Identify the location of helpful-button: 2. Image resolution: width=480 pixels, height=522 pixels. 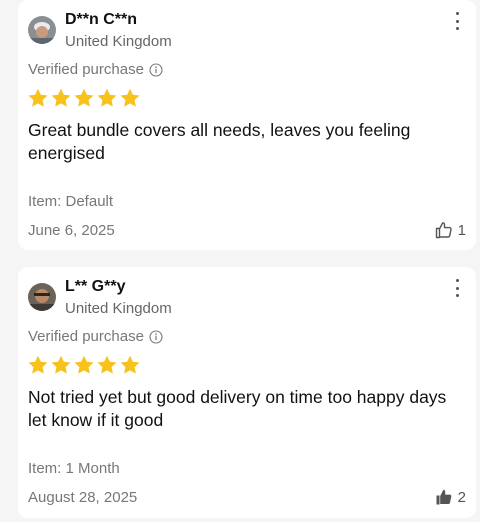
(450, 497).